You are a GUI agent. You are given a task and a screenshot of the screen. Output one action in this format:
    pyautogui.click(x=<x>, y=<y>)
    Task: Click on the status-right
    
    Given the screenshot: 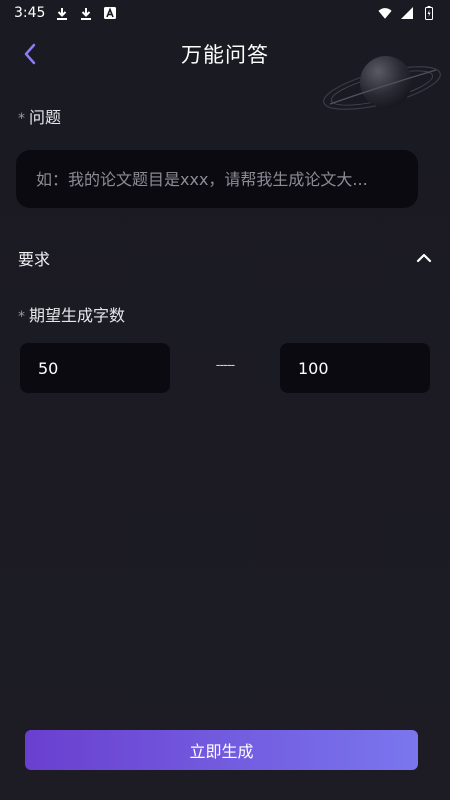 What is the action you would take?
    pyautogui.click(x=407, y=13)
    